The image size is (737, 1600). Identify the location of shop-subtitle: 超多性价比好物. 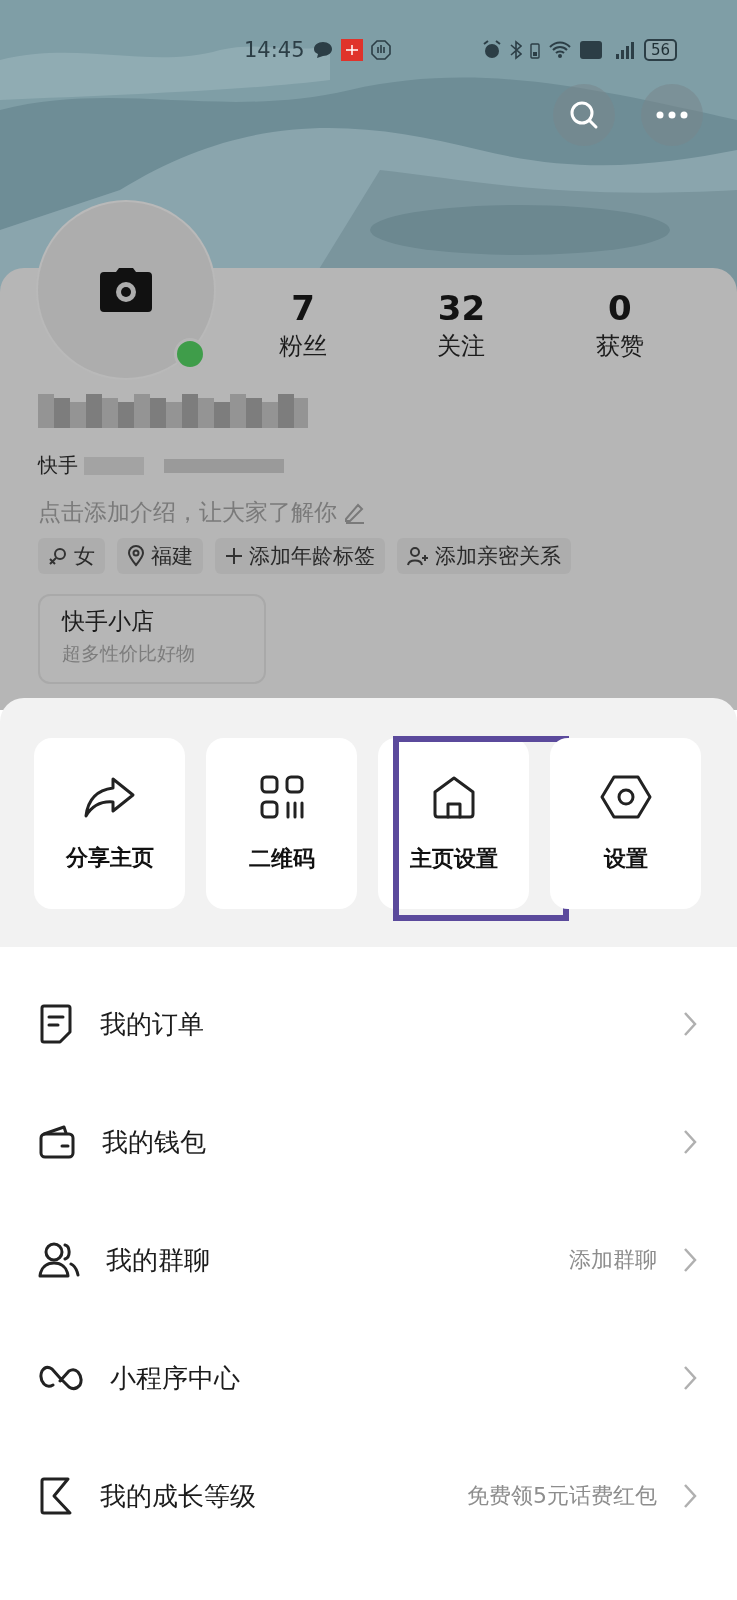
(129, 653).